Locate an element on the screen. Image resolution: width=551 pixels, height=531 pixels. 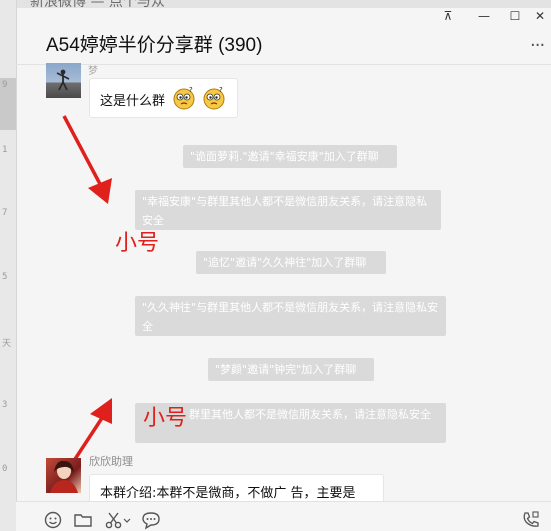
list-hint: 9 is located at coordinates (5, 85).